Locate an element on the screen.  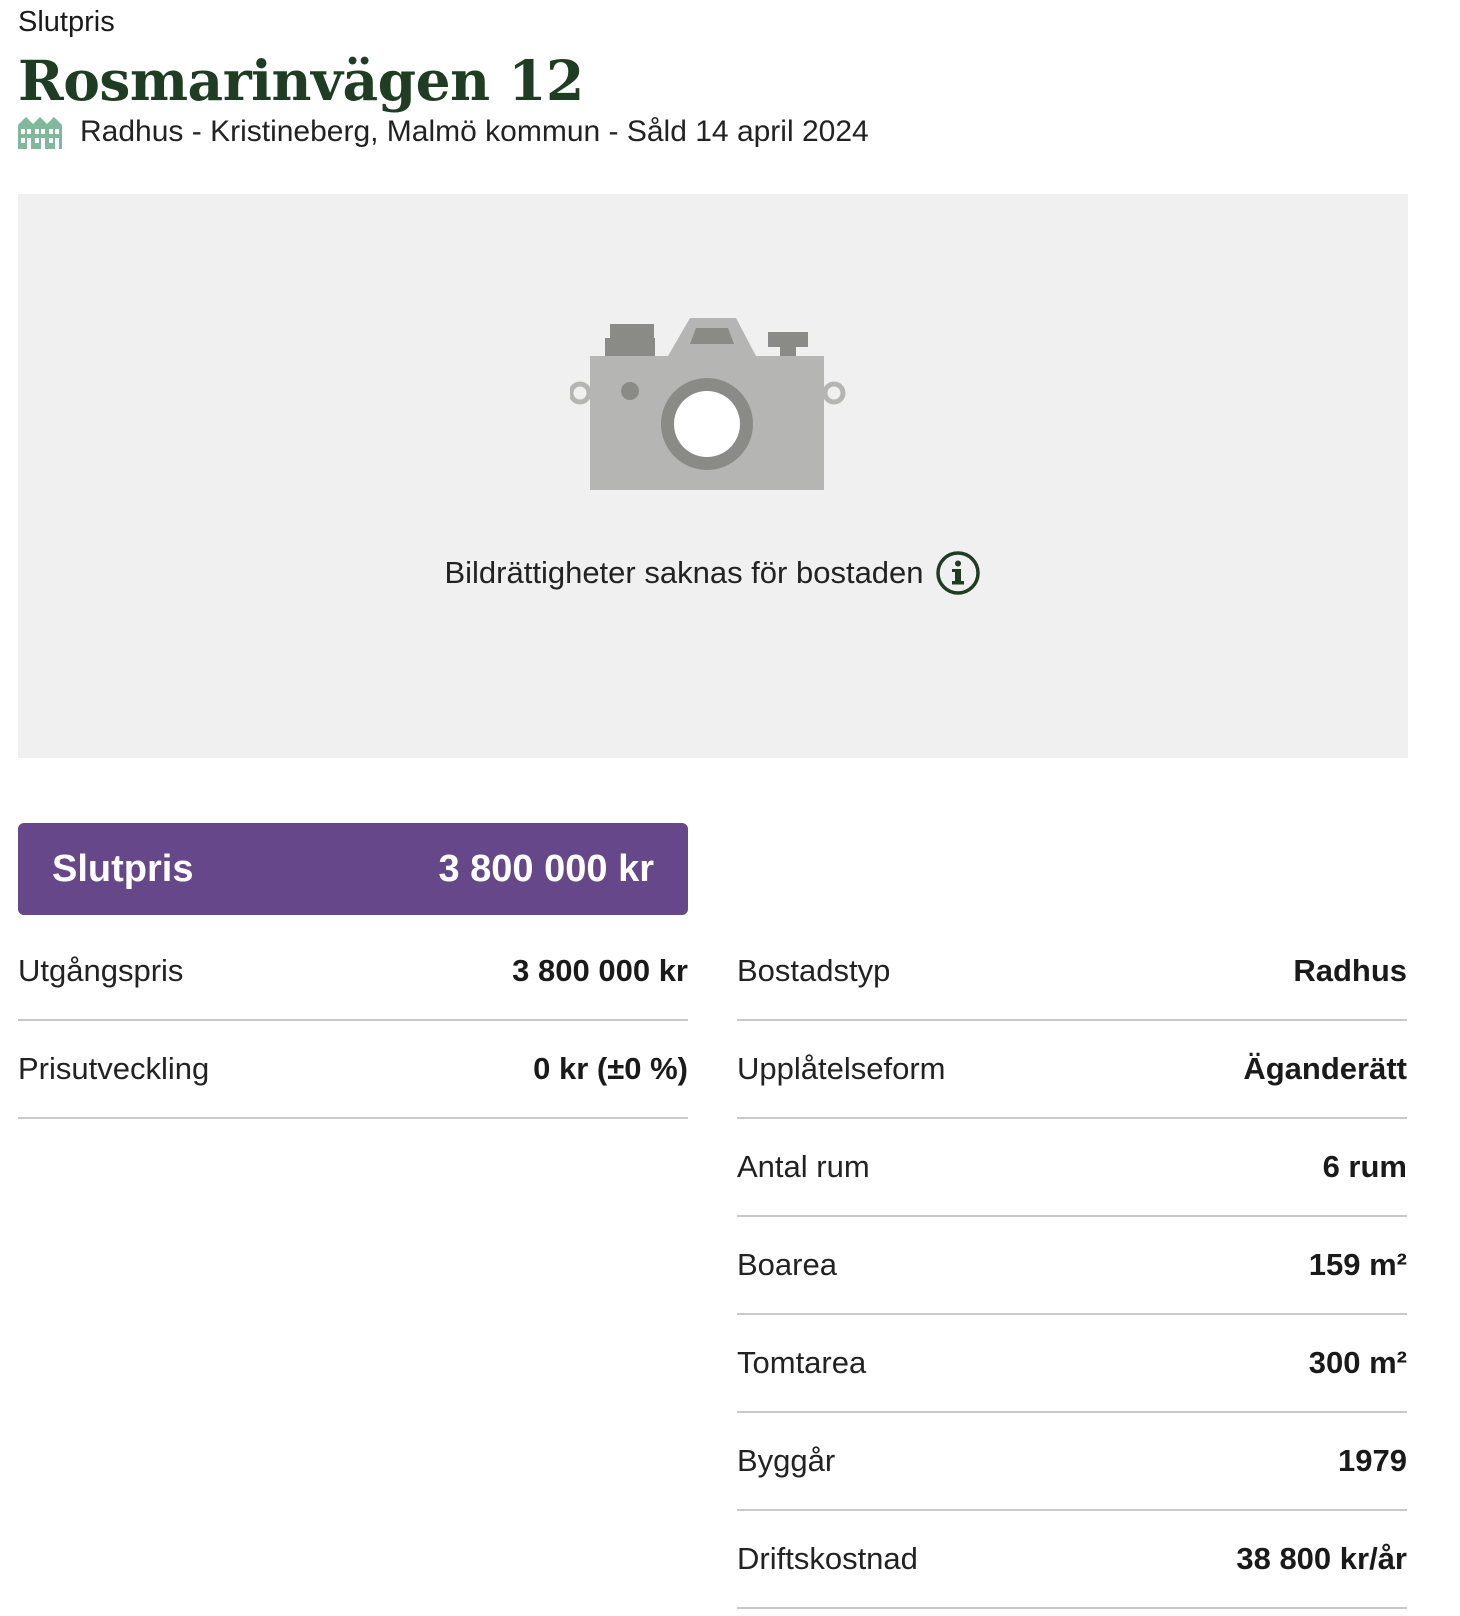
info-icon is located at coordinates (958, 573).